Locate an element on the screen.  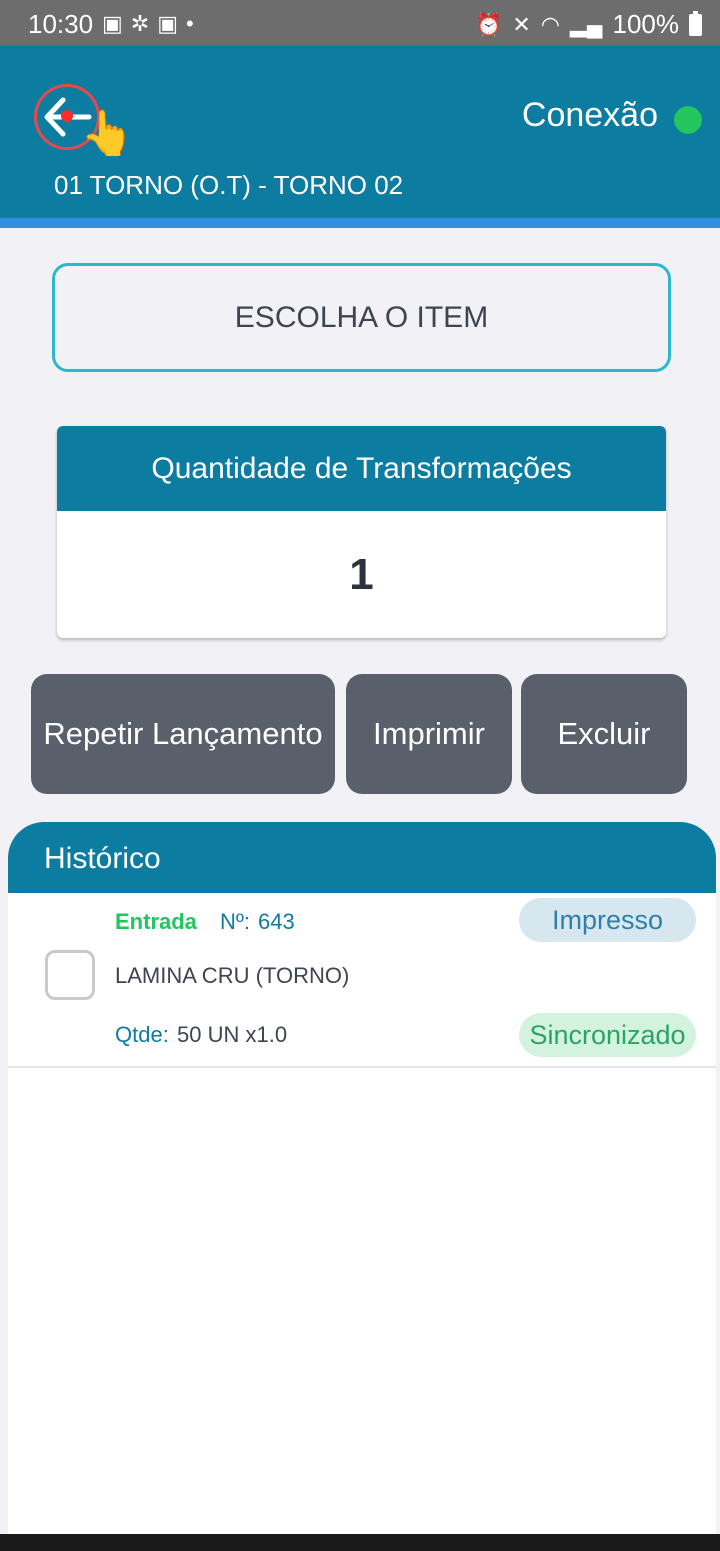
quantity-card: Quantidade de Transformações 1 is located at coordinates (361, 532).